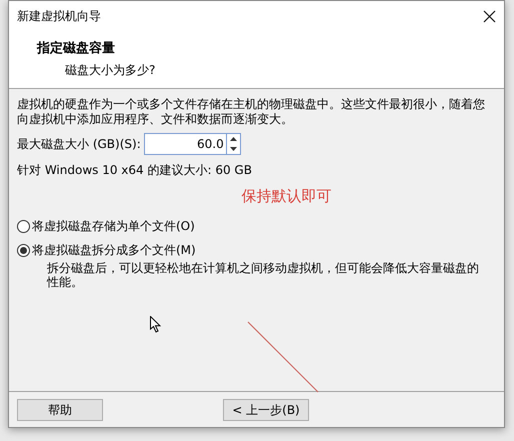 This screenshot has width=514, height=441. I want to click on page-subtitle: 磁盘大小为多少?, so click(110, 70).